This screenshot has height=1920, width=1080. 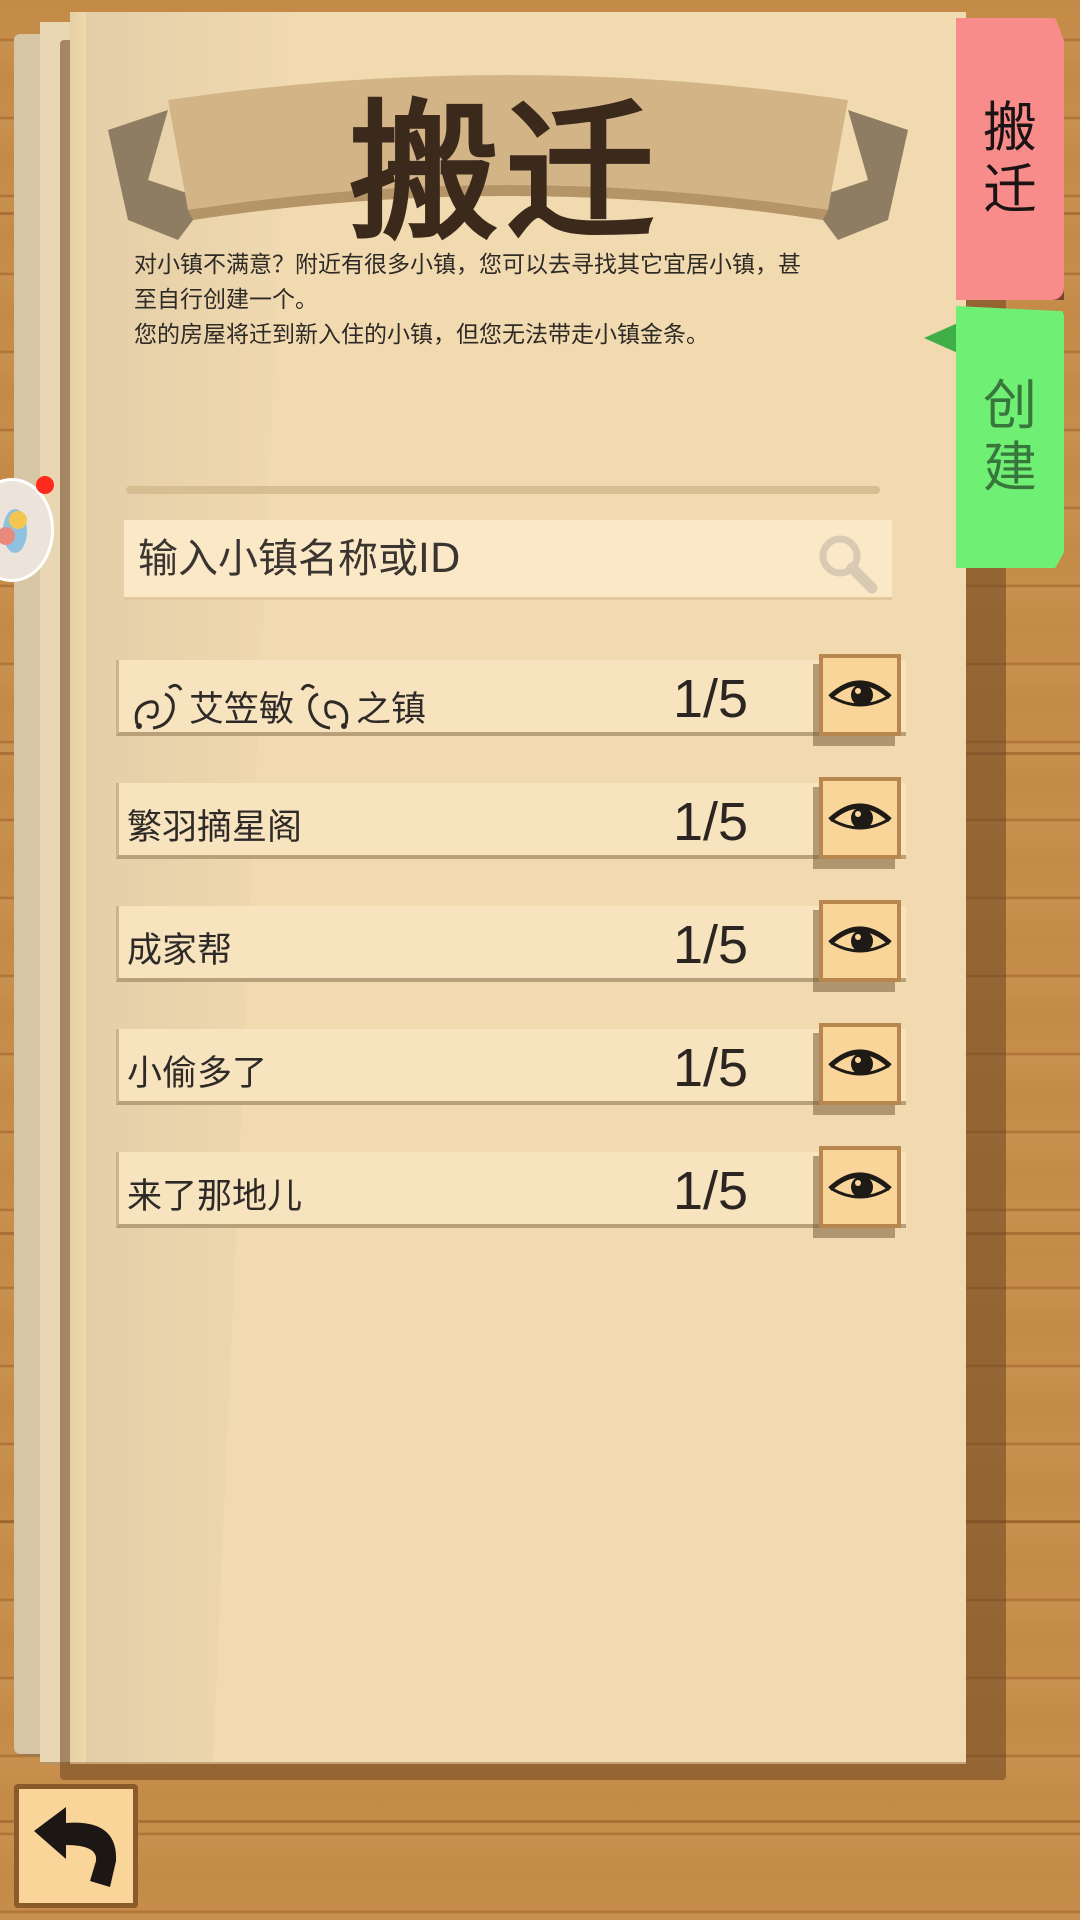 What do you see at coordinates (391, 709) in the screenshot?
I see `town-name-part: 之镇` at bounding box center [391, 709].